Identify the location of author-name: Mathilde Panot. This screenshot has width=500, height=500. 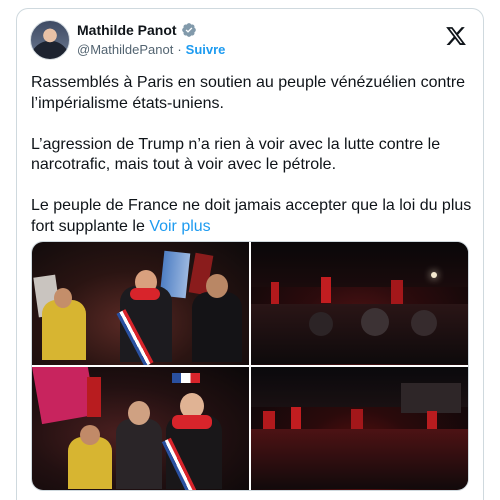
(127, 30).